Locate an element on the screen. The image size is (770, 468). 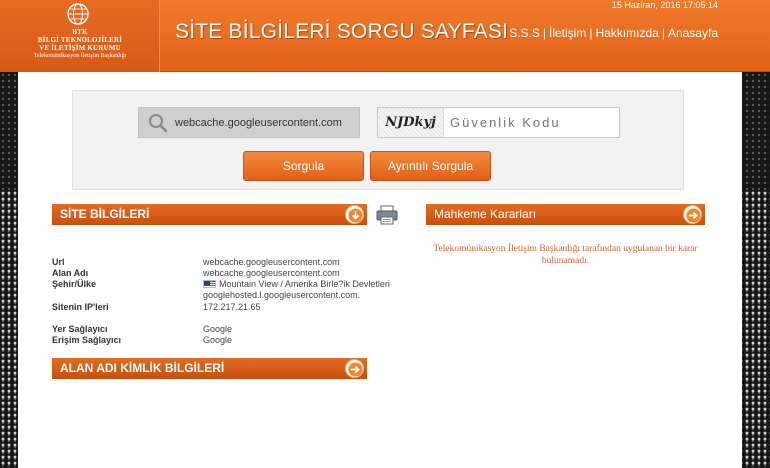
info-value-ip: 172.217.21.65 is located at coordinates (232, 307).